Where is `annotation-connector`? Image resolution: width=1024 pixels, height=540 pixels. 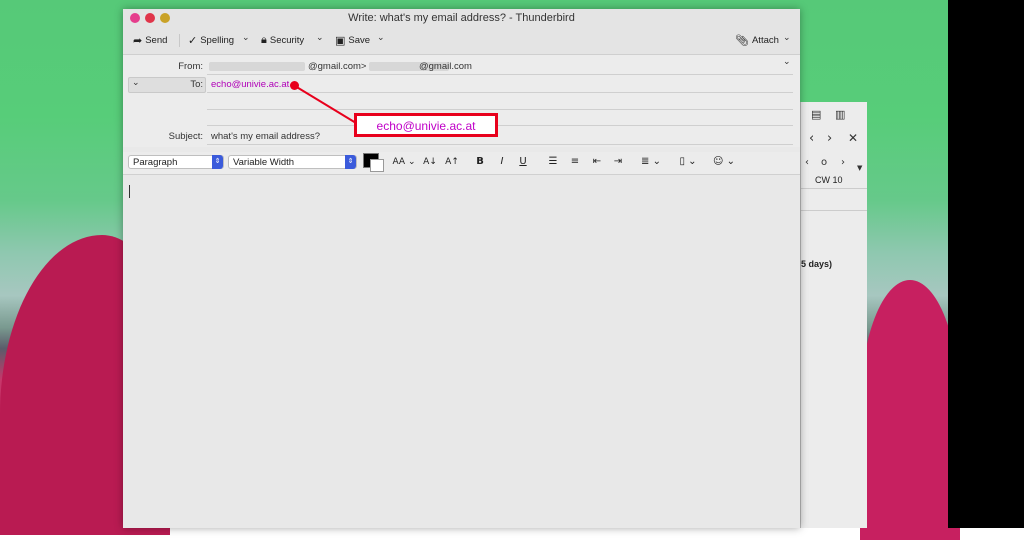 annotation-connector is located at coordinates (325, 104).